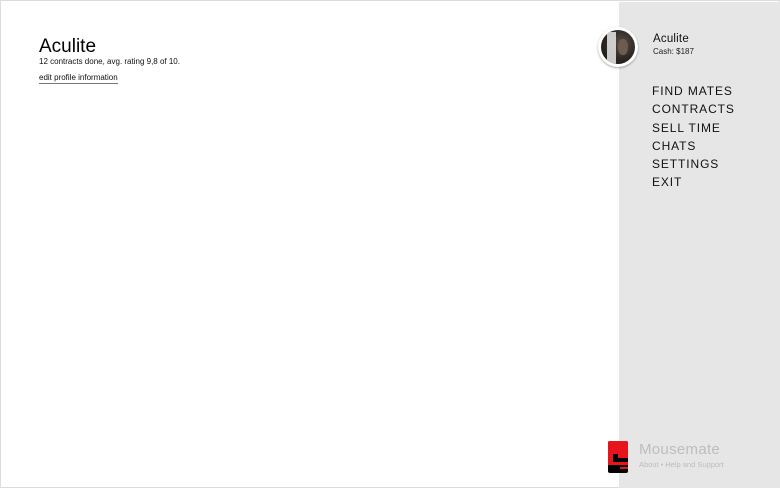 This screenshot has width=780, height=488. What do you see at coordinates (693, 164) in the screenshot?
I see `nav-item-settings: SETTINGS` at bounding box center [693, 164].